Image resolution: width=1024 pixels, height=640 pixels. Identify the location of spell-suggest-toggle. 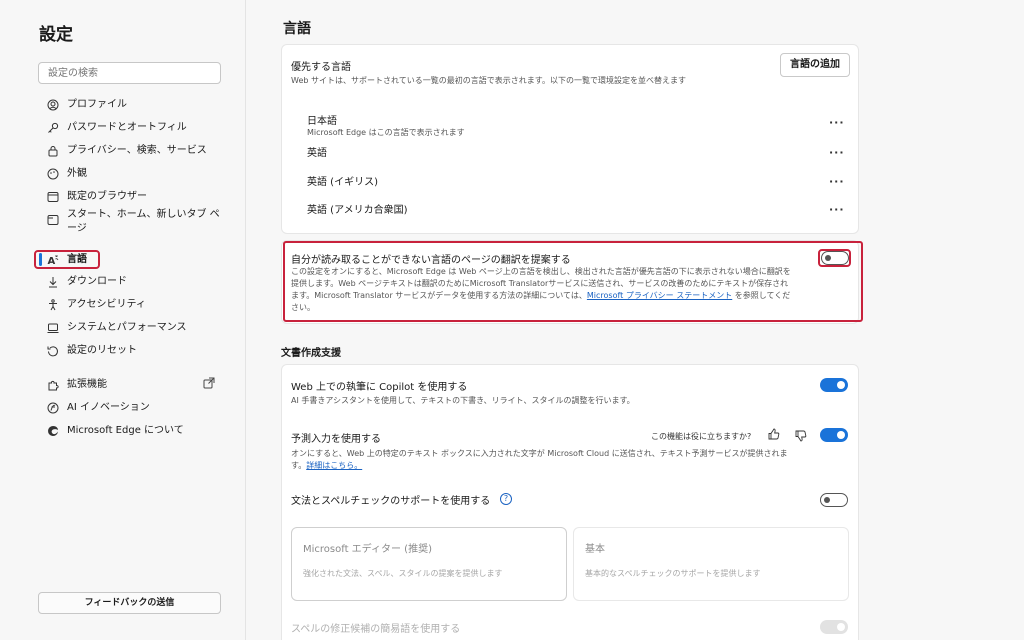
(834, 627).